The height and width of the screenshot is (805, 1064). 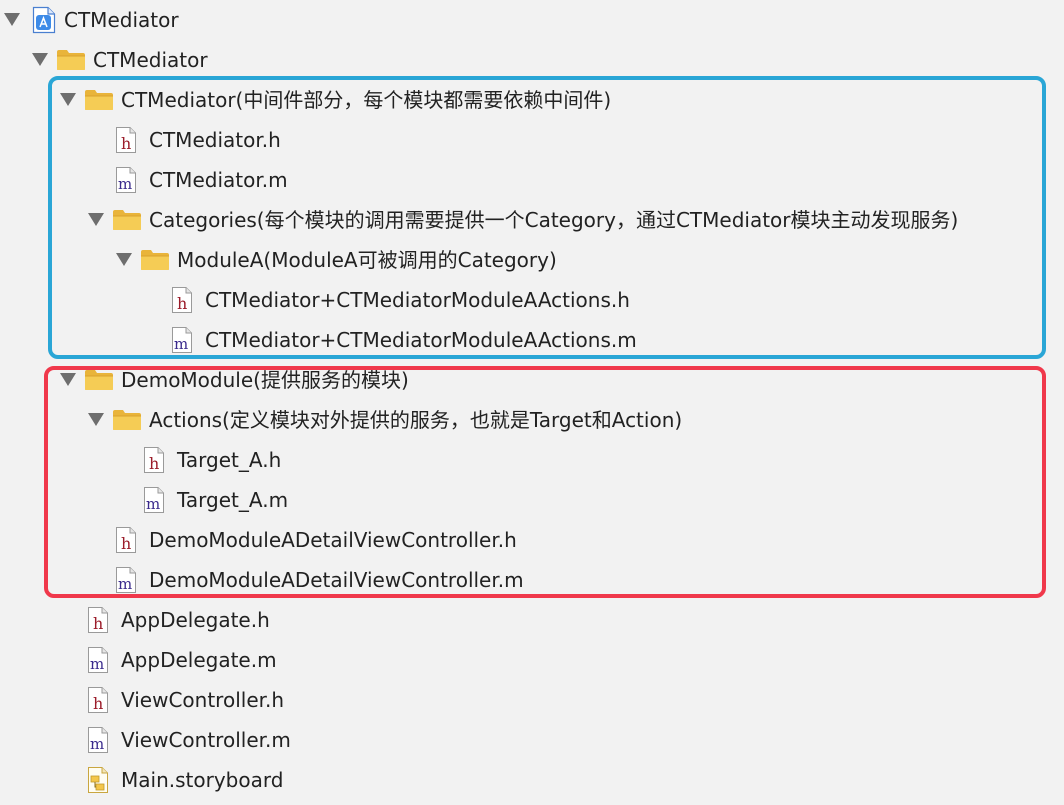 What do you see at coordinates (44, 20) in the screenshot?
I see `xcode-project-icon` at bounding box center [44, 20].